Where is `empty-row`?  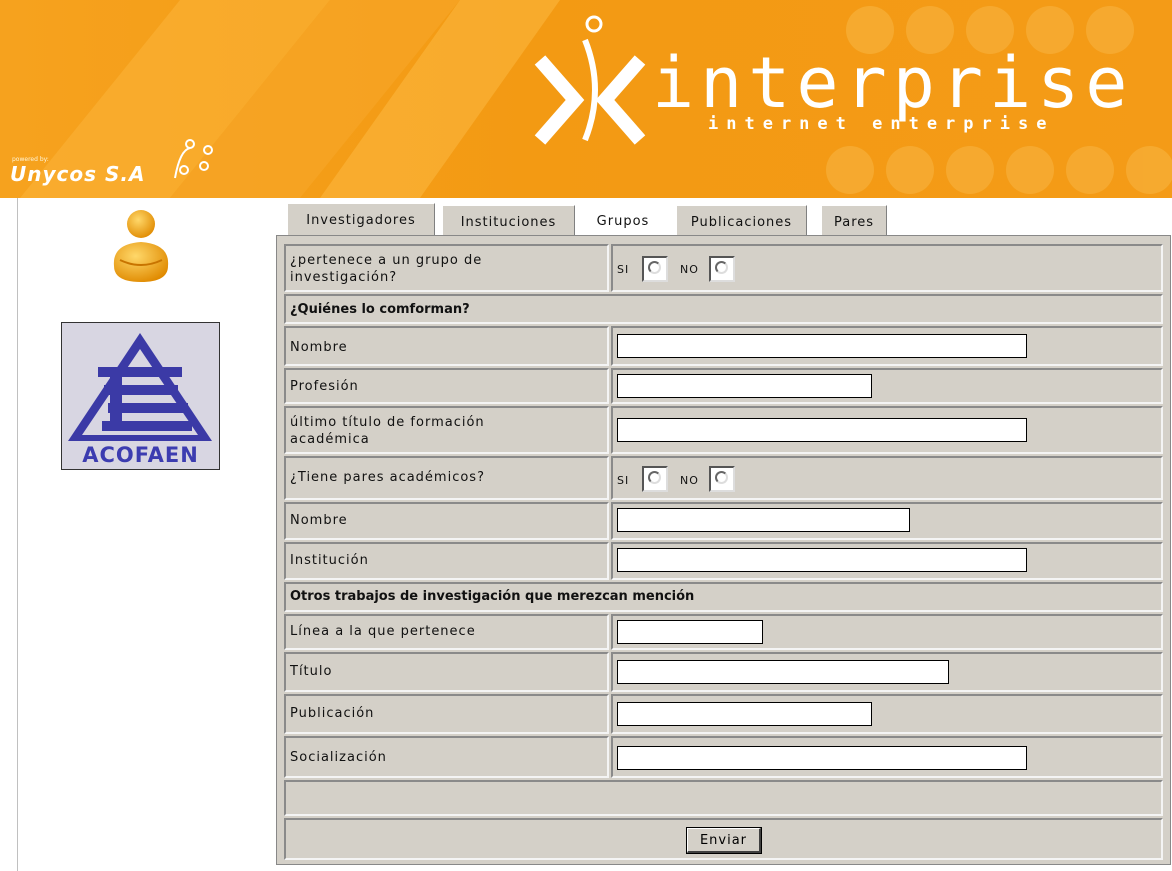
empty-row is located at coordinates (723, 798).